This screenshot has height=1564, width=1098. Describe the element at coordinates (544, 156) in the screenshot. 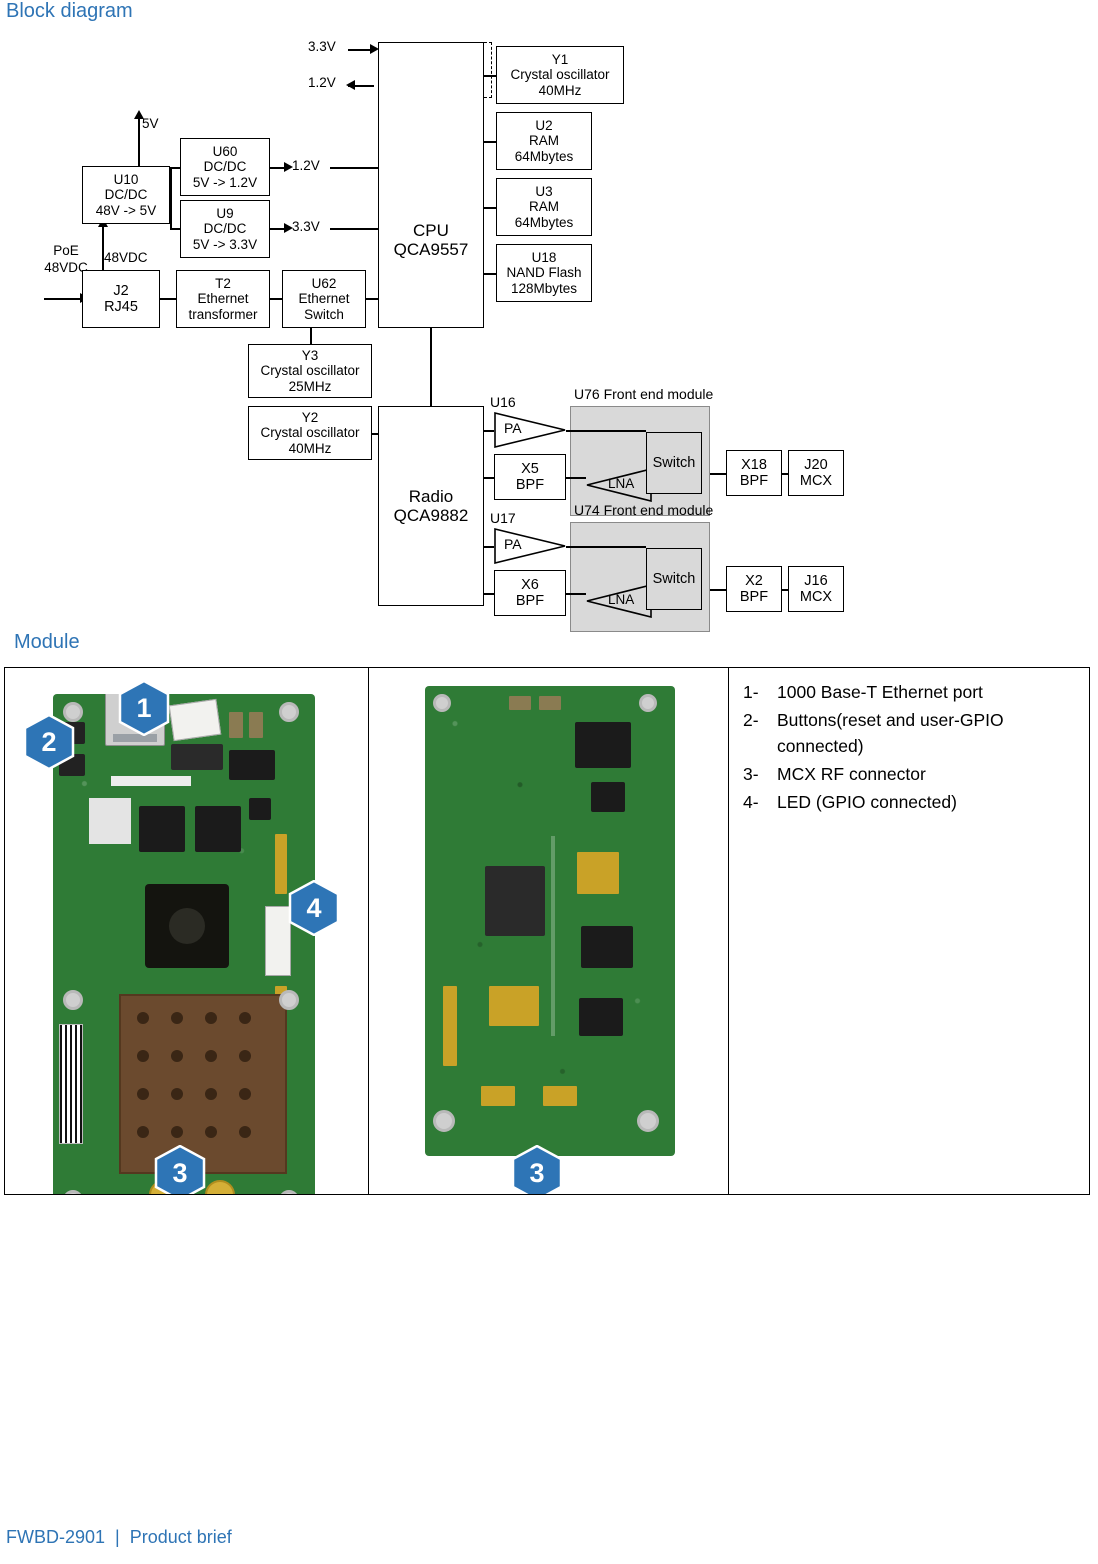

I see `u2-line3: 64Mbytes` at that location.